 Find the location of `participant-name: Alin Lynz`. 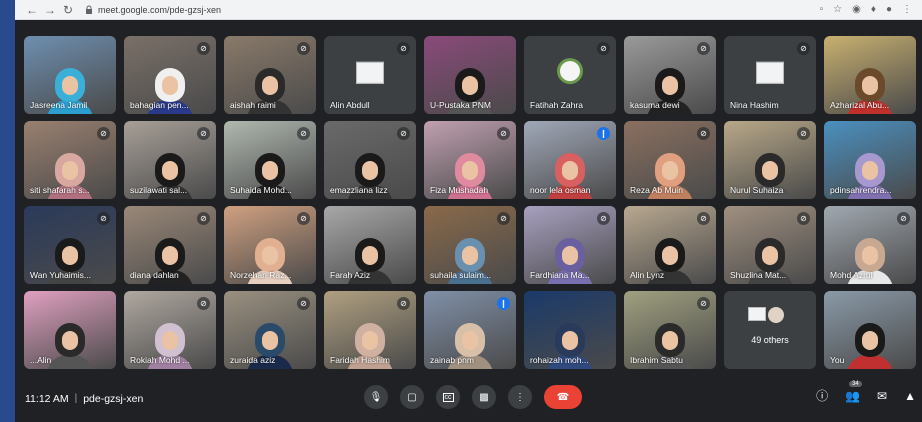

participant-name: Alin Lynz is located at coordinates (647, 275).